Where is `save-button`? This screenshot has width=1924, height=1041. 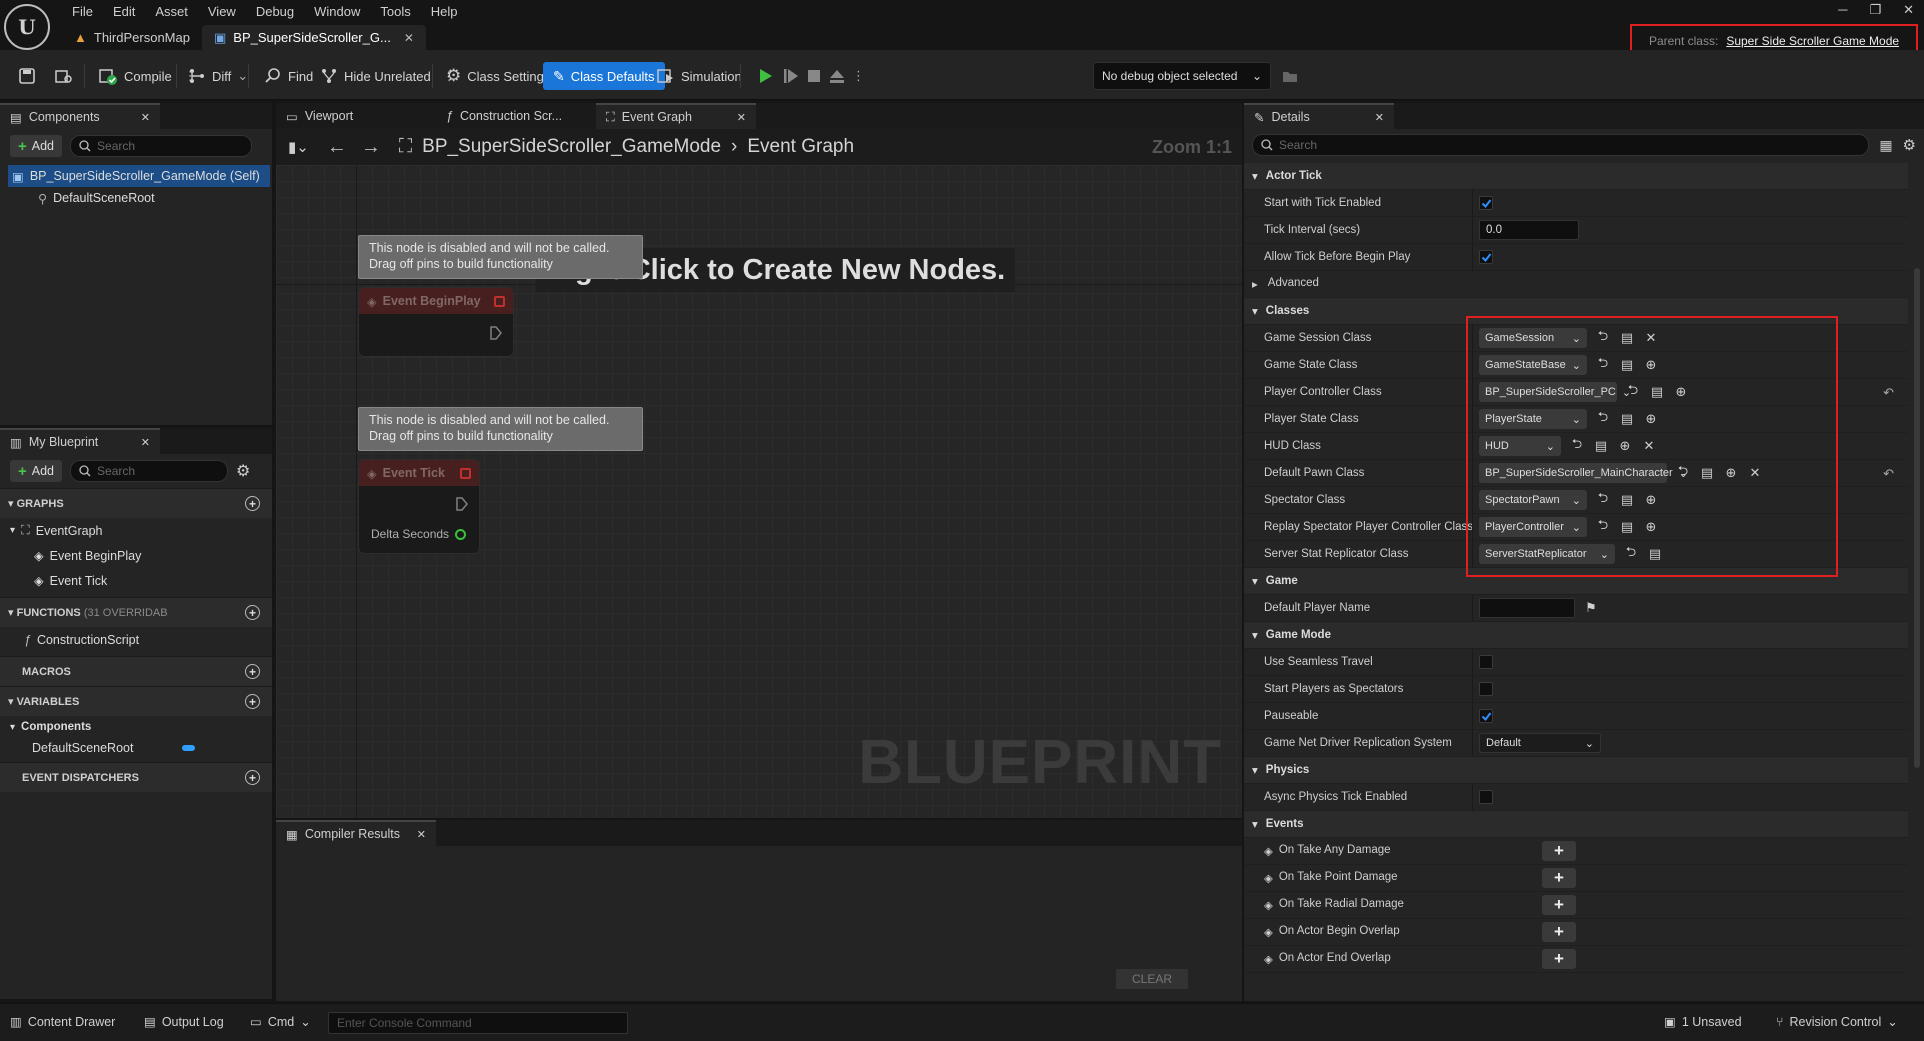 save-button is located at coordinates (27, 76).